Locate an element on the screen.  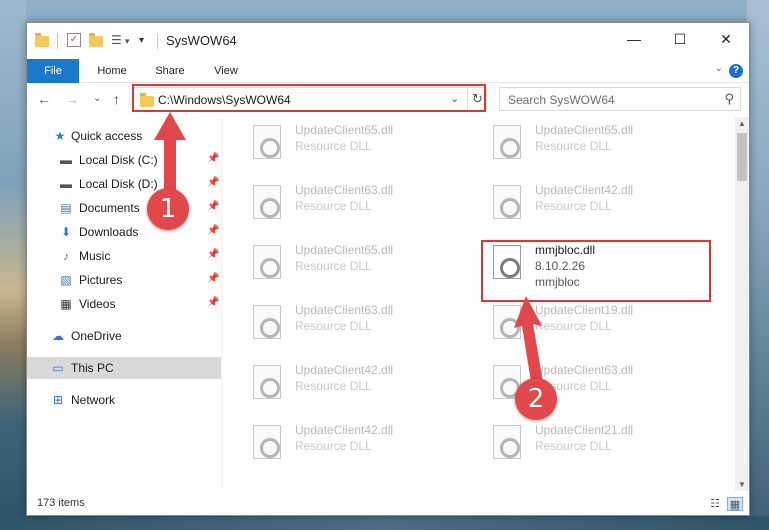
sidebar-item-label: Videos is located at coordinates (97, 304).